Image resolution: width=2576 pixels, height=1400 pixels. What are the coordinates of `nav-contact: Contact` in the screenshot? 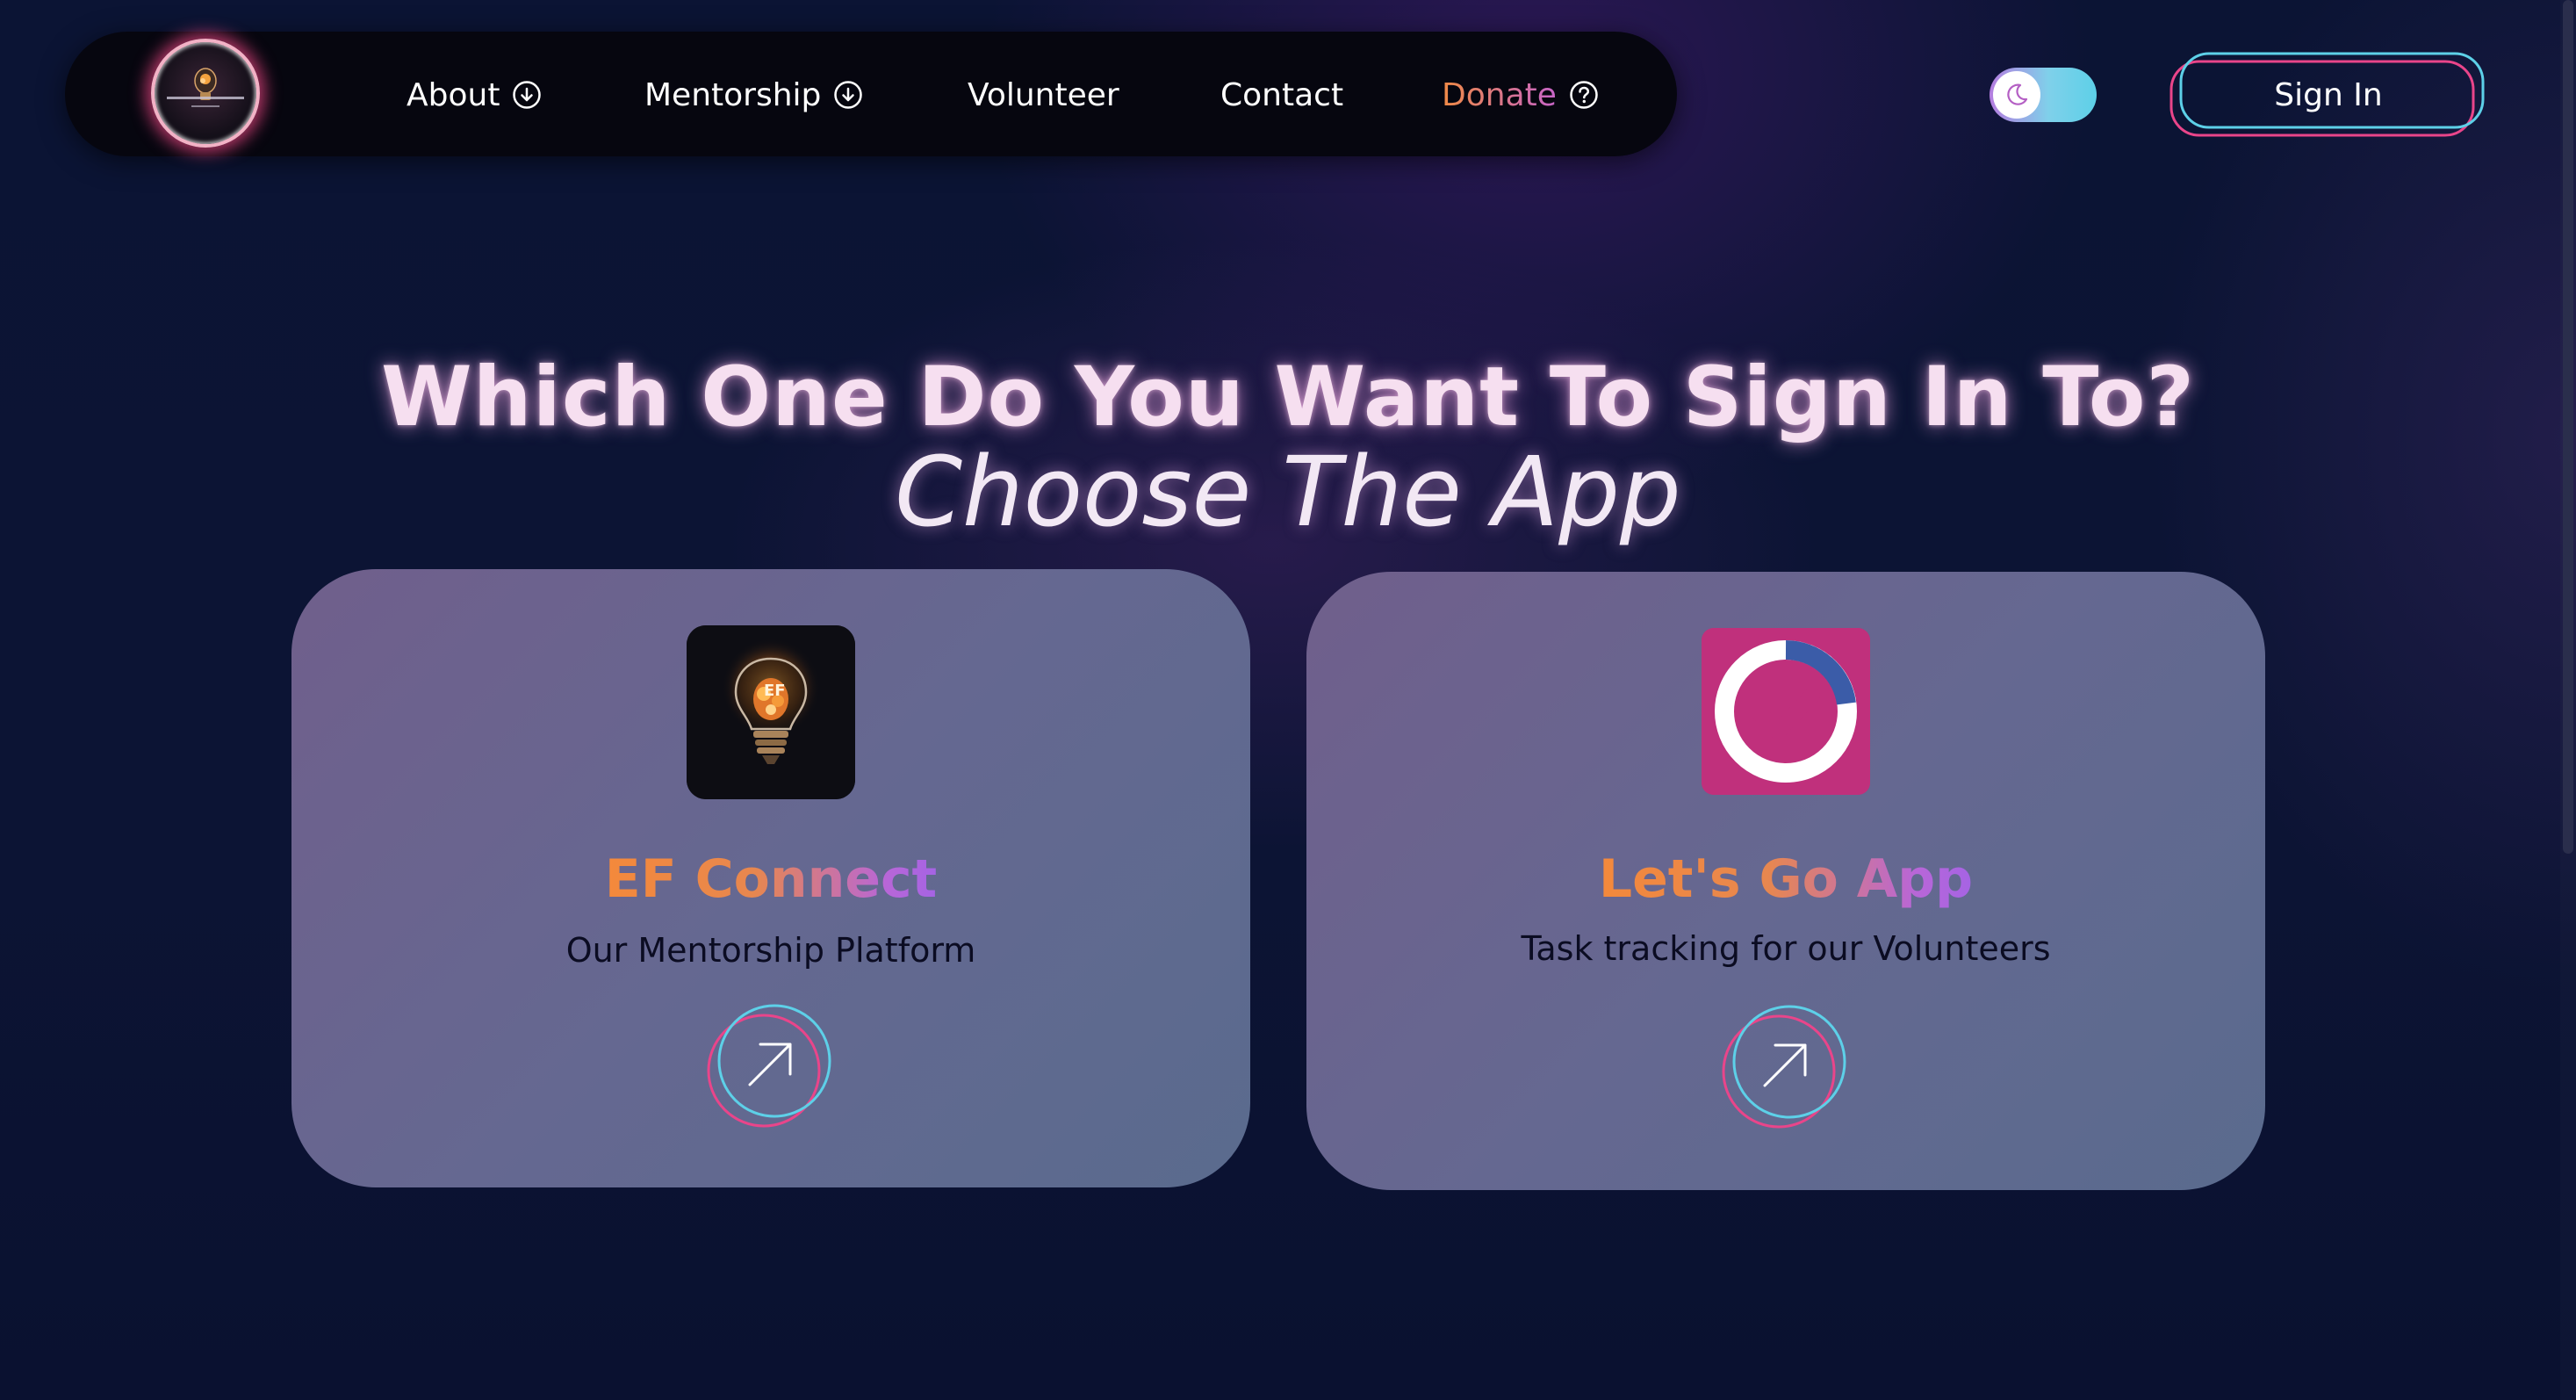 It's located at (1281, 94).